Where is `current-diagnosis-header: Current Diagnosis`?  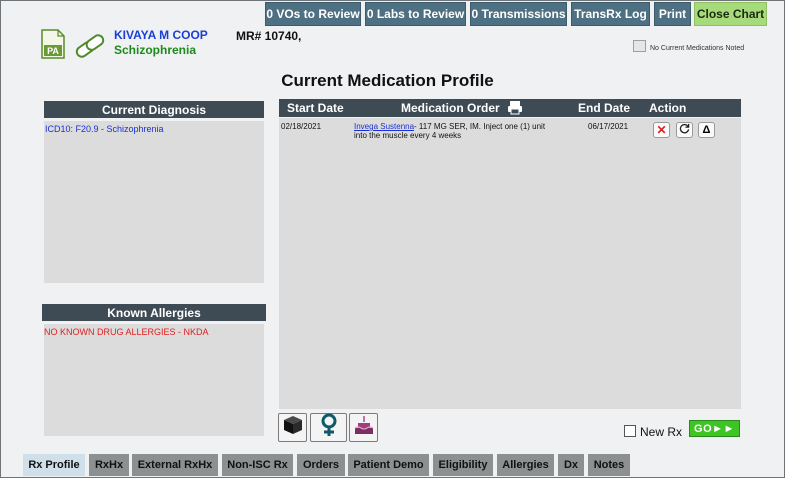 current-diagnosis-header: Current Diagnosis is located at coordinates (154, 109).